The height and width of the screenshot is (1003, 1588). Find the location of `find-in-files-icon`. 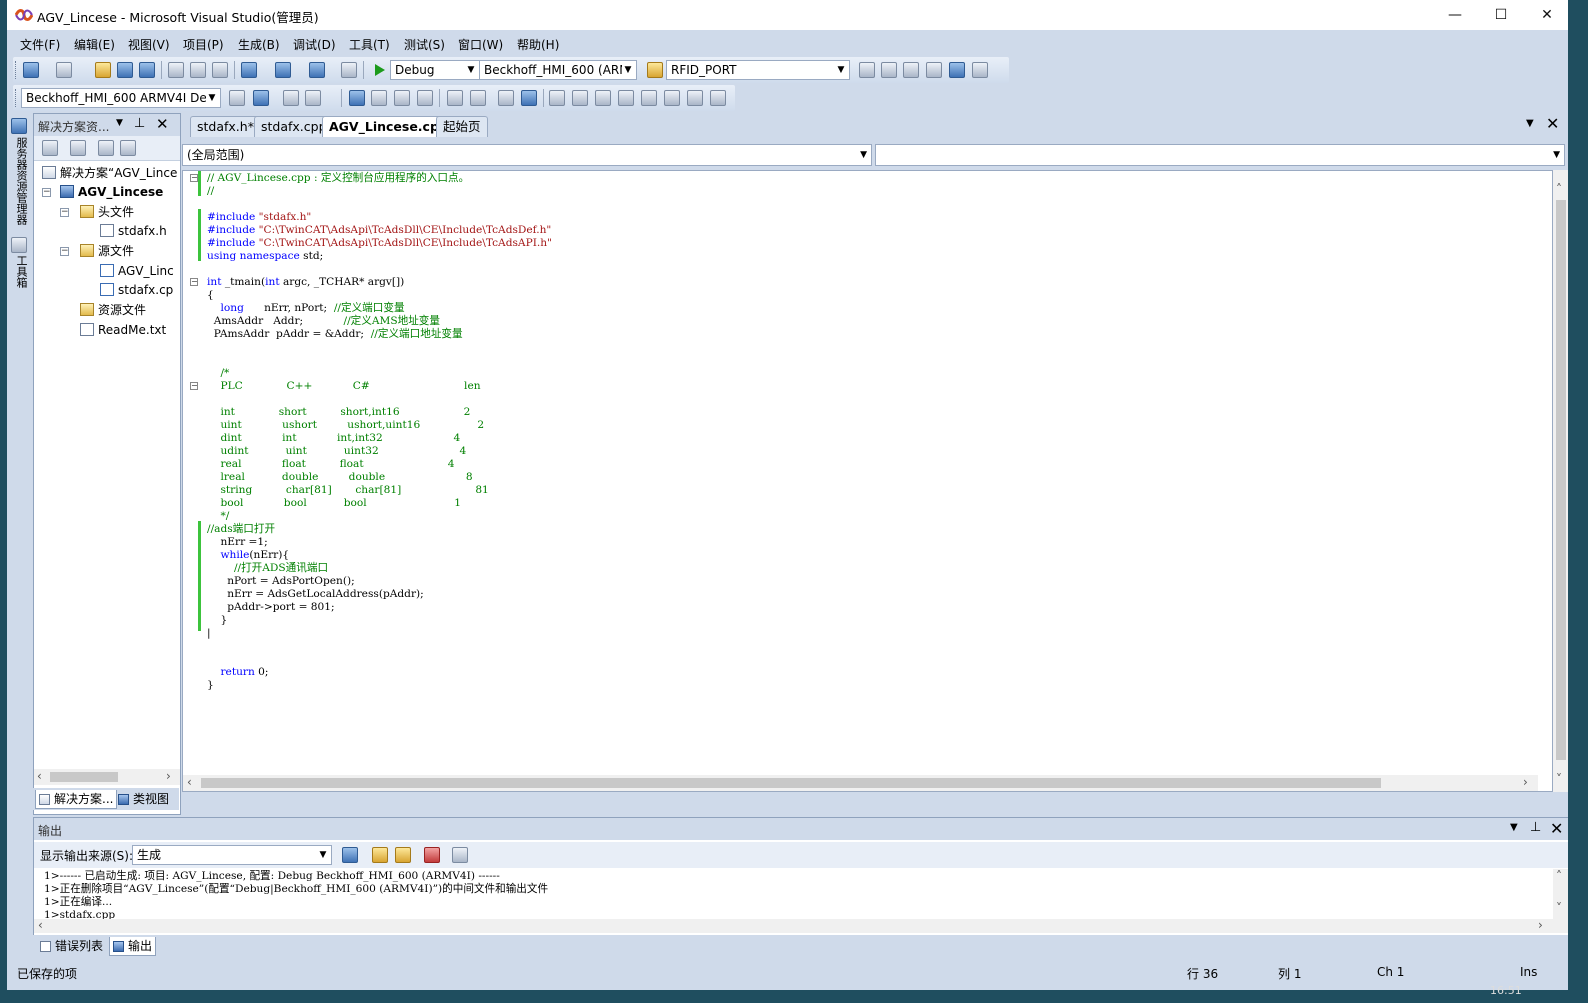

find-in-files-icon is located at coordinates (655, 70).